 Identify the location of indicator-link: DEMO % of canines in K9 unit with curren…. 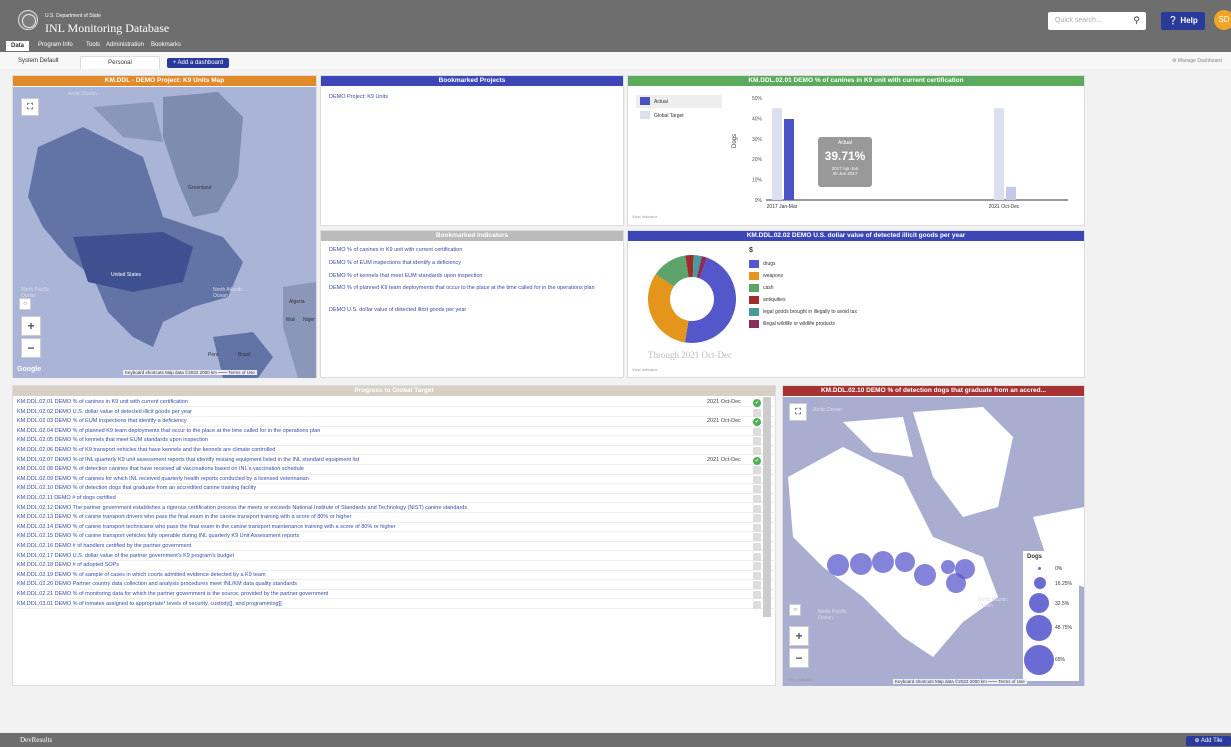
(471, 250).